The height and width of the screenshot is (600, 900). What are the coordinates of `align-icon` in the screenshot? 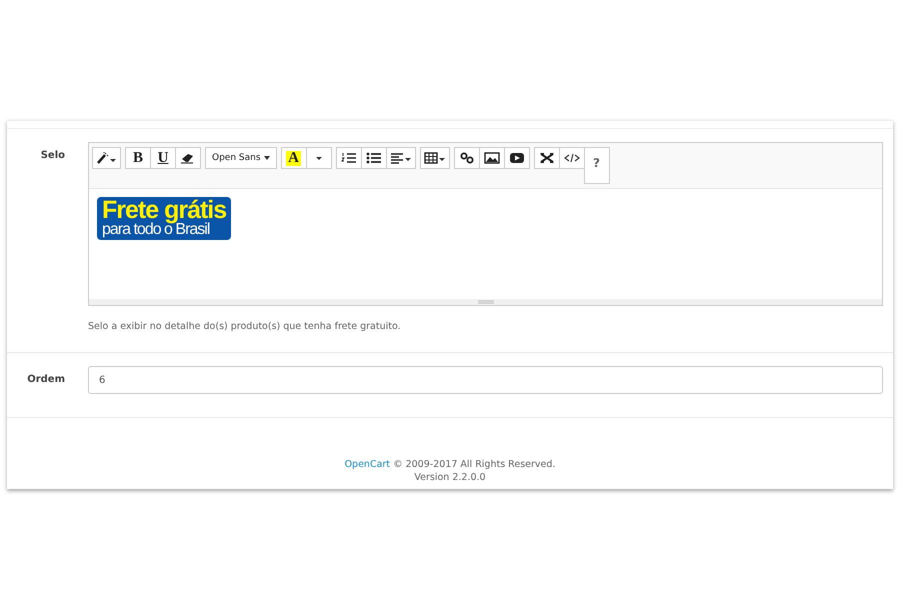 It's located at (401, 158).